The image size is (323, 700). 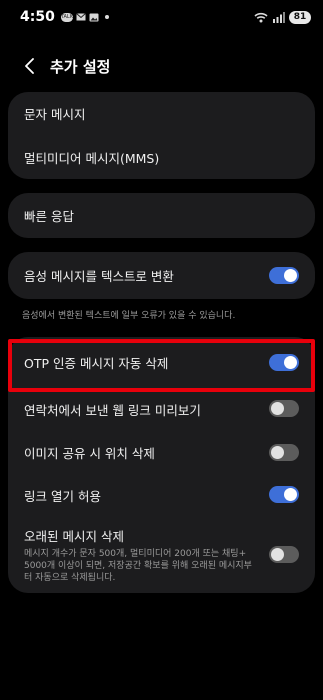 What do you see at coordinates (261, 17) in the screenshot?
I see `wifi-icon` at bounding box center [261, 17].